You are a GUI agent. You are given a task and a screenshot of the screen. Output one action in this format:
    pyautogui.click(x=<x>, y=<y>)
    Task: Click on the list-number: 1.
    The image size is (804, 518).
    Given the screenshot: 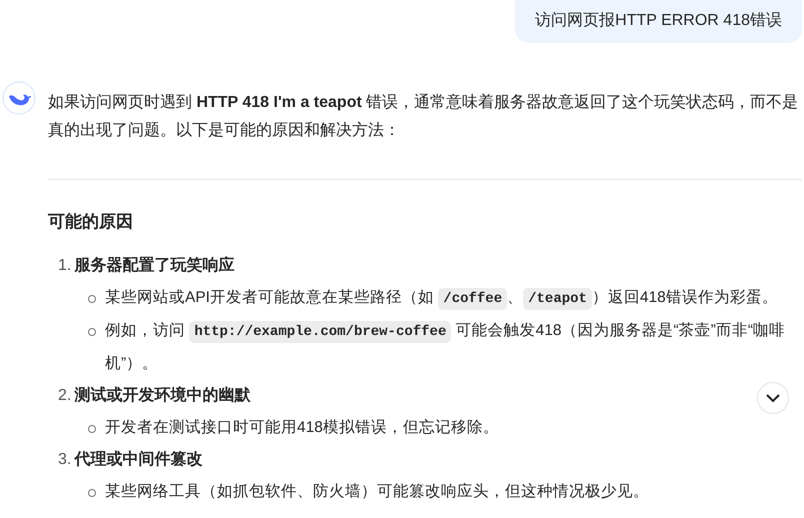 What is the action you would take?
    pyautogui.click(x=65, y=266)
    